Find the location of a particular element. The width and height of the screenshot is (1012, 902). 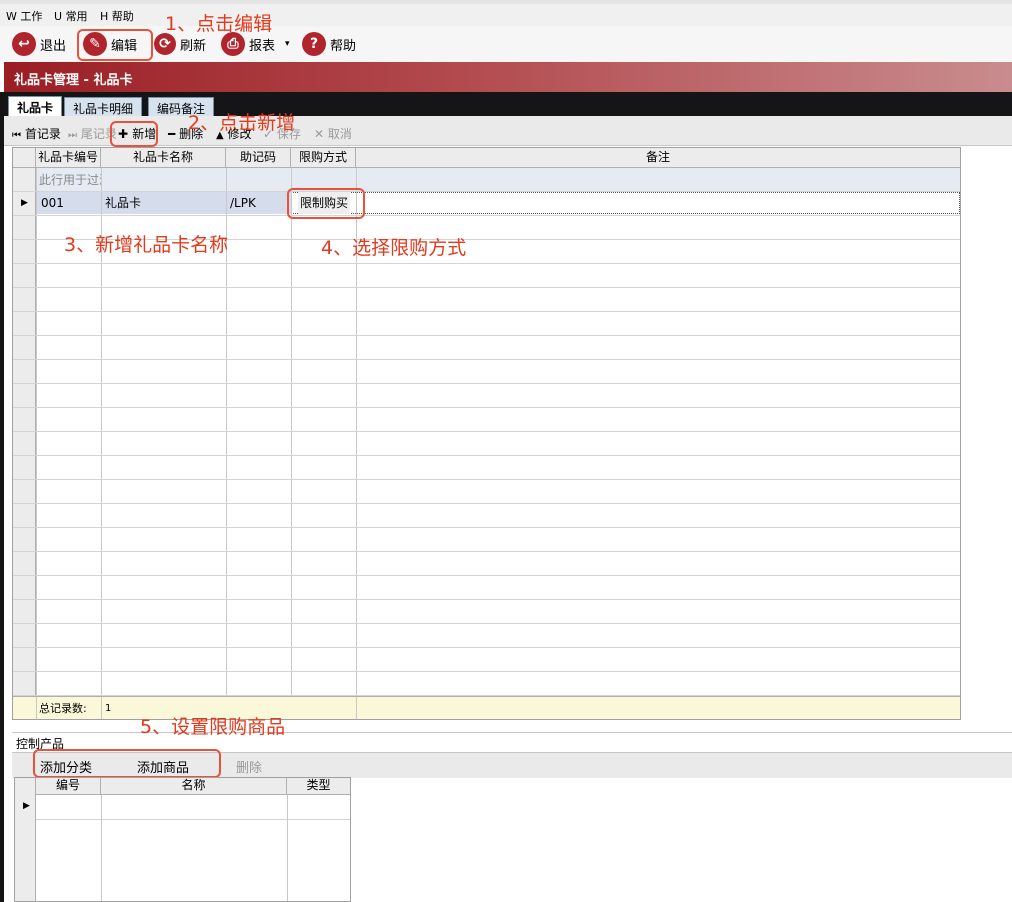

cancel-label: 取消 is located at coordinates (339, 134).